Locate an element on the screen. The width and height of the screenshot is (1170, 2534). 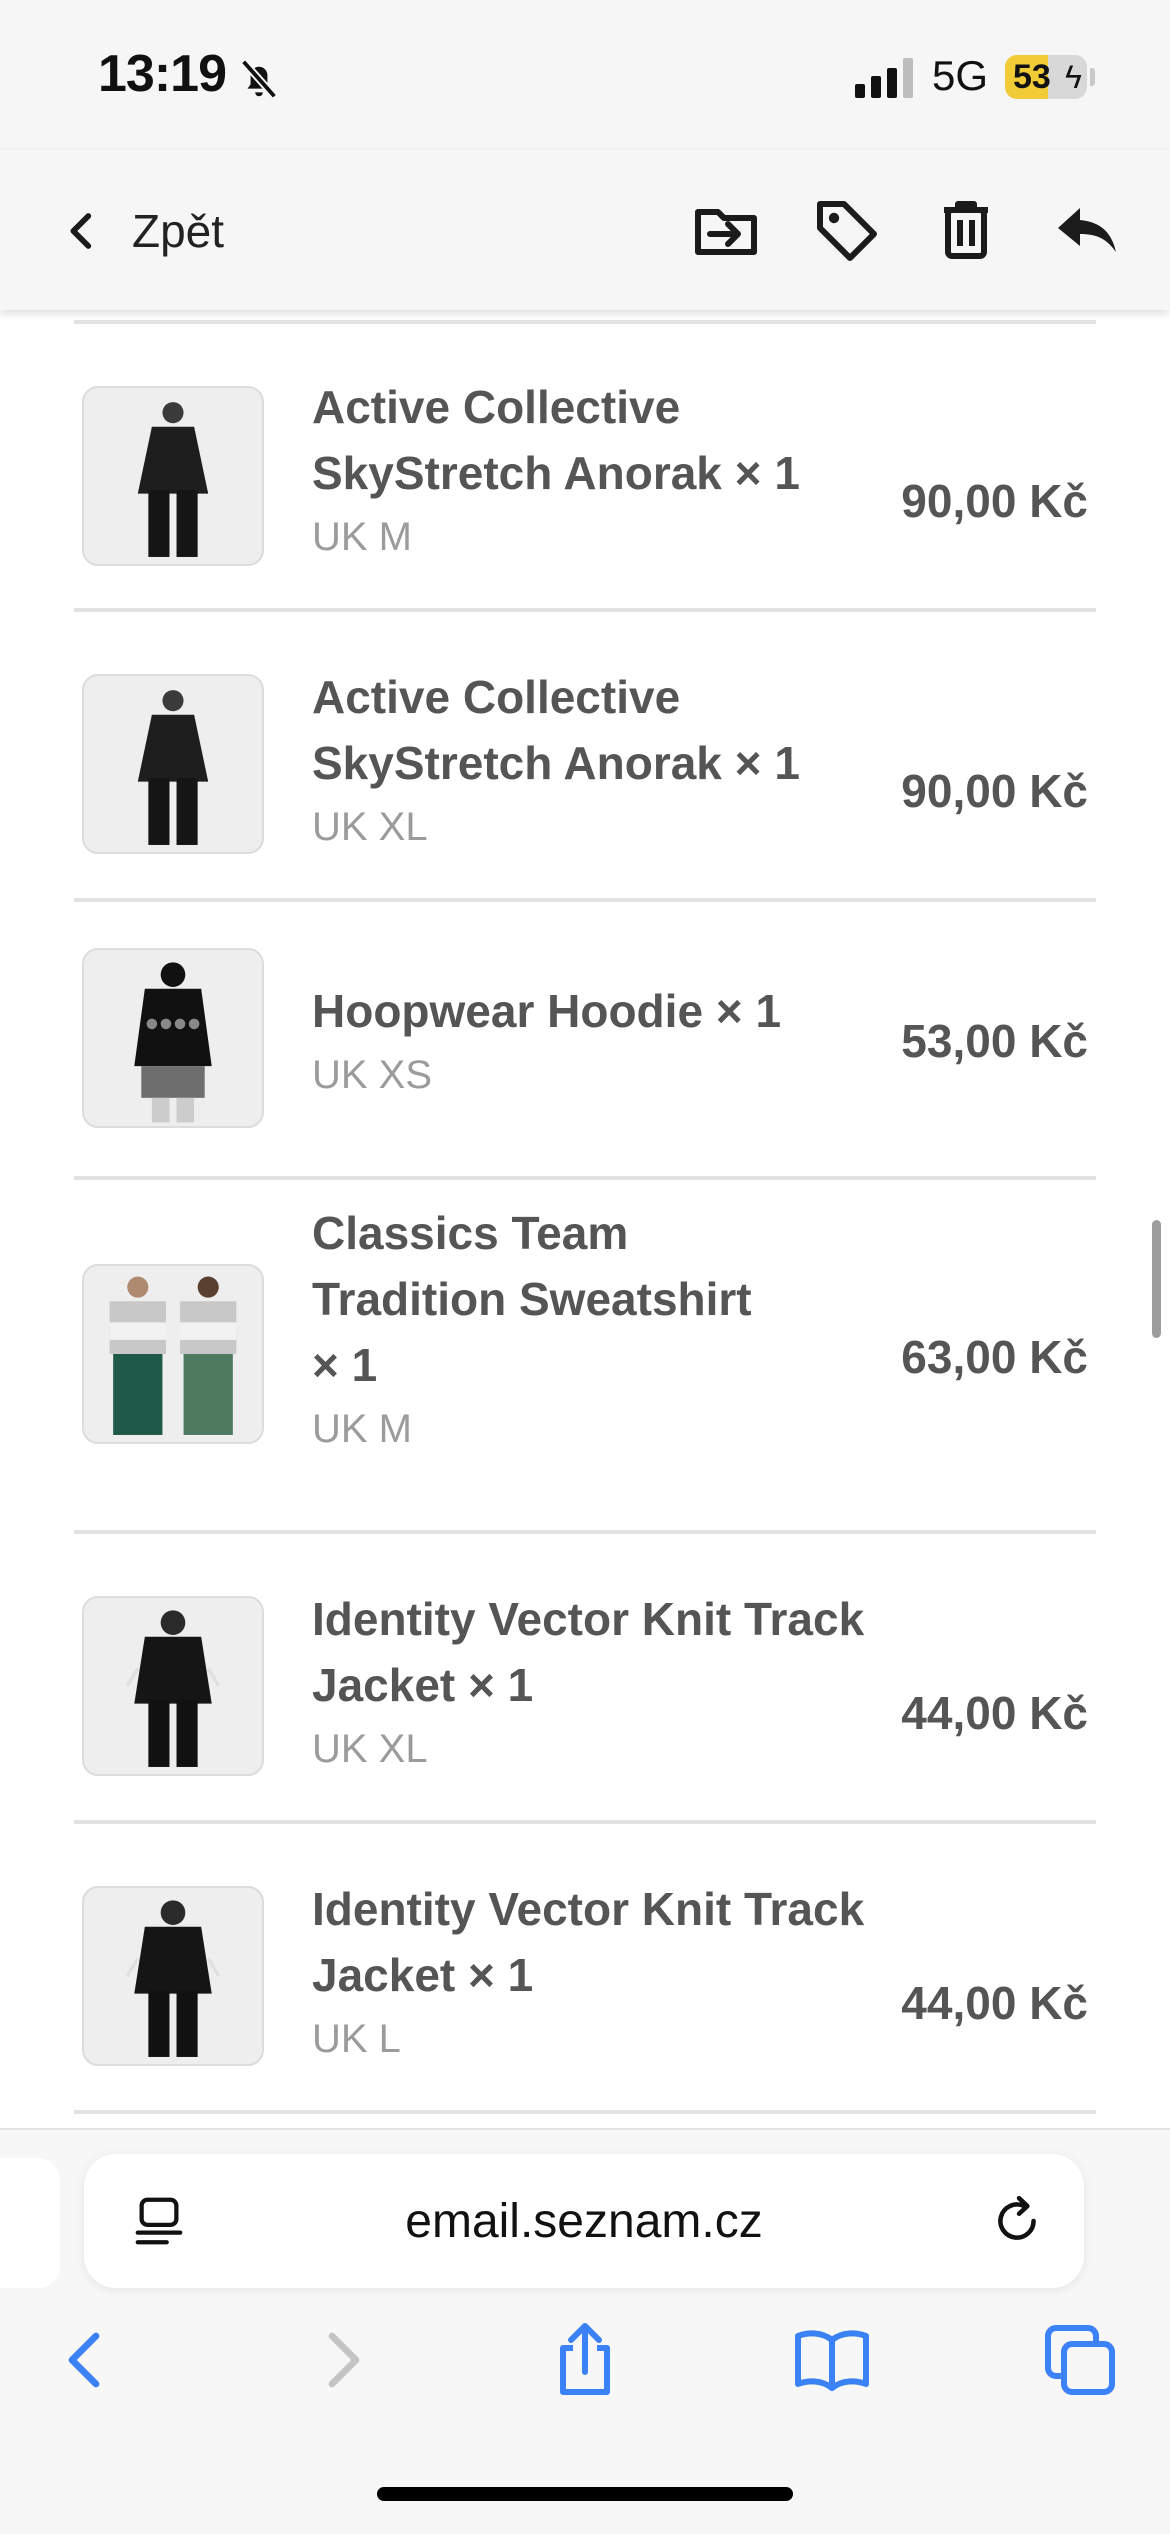
item-price: 63,00 Kč is located at coordinates (994, 1357).